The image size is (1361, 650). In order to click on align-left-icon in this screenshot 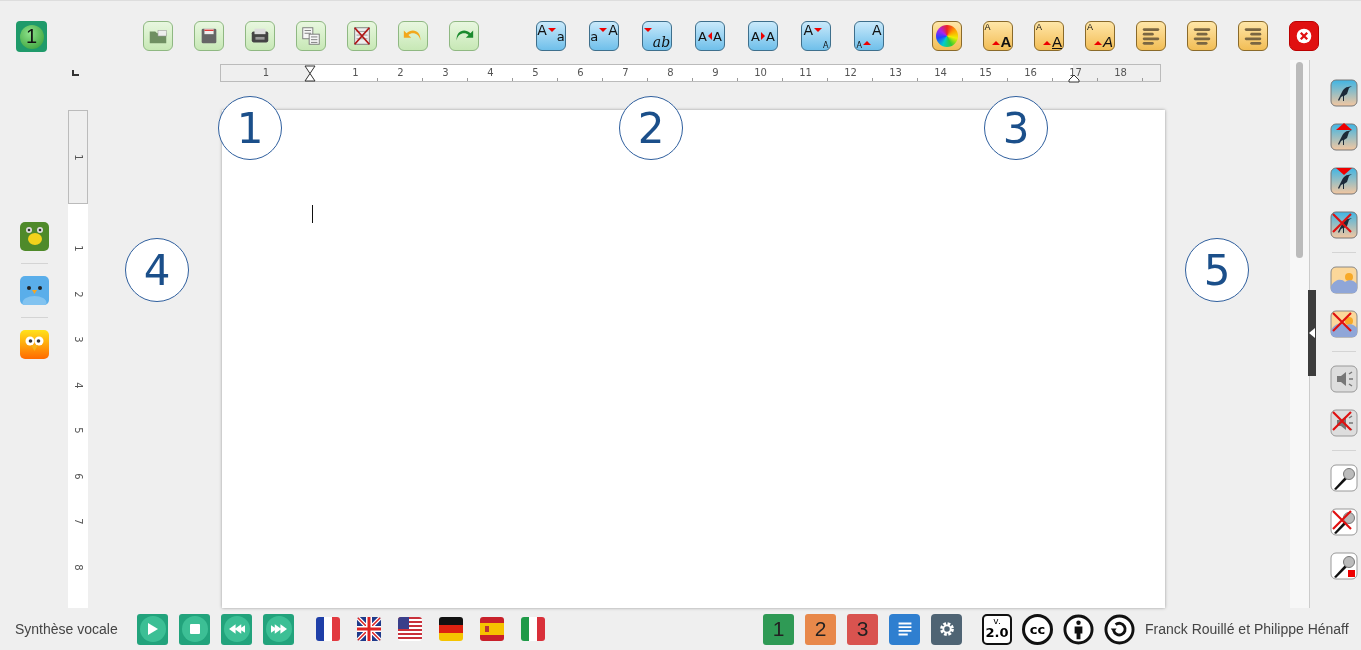, I will do `click(1151, 36)`.